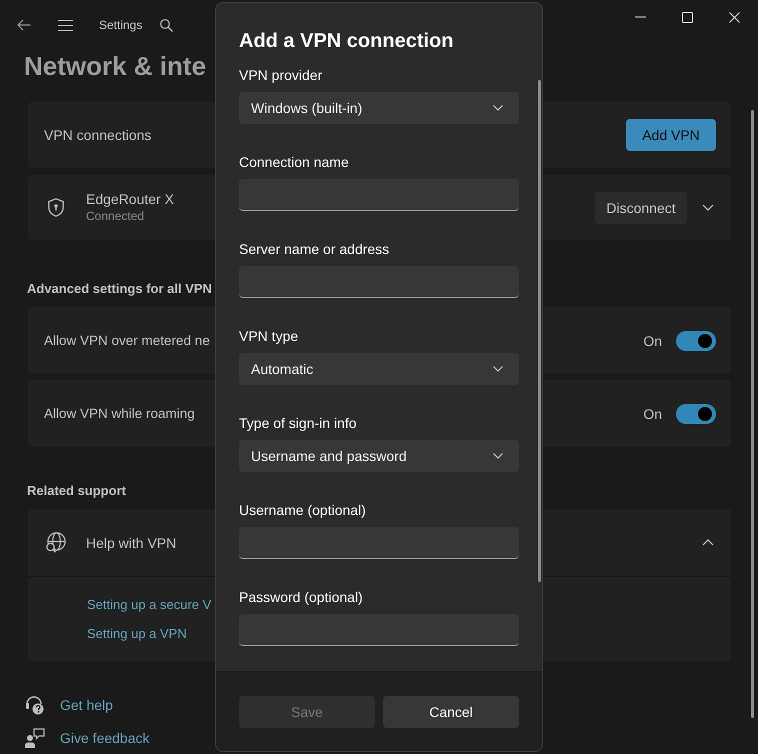 This screenshot has height=754, width=758. I want to click on minimize-icon, so click(640, 17).